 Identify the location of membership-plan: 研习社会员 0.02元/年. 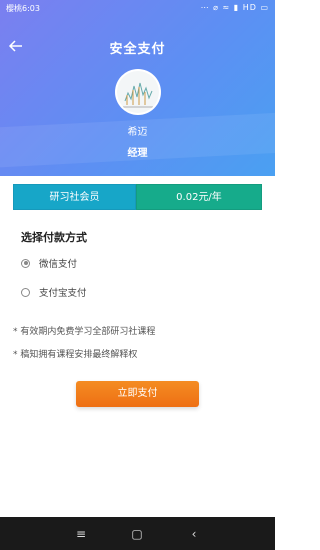
(137, 197).